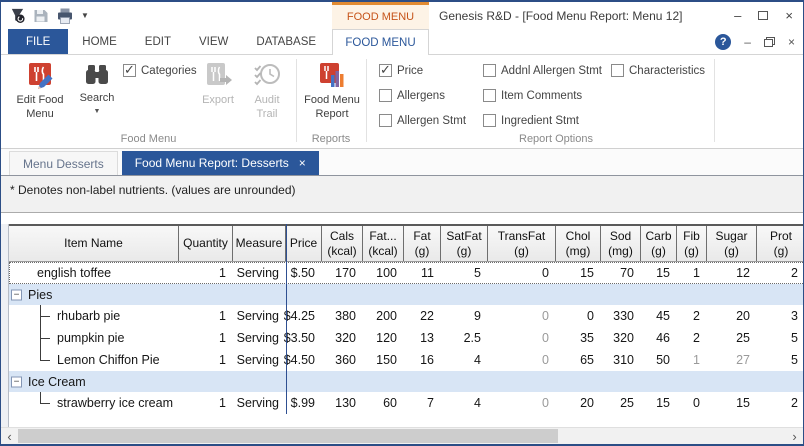 This screenshot has height=446, width=804. What do you see at coordinates (406, 381) in the screenshot?
I see `category-row-ice-cream: − Ice Cream` at bounding box center [406, 381].